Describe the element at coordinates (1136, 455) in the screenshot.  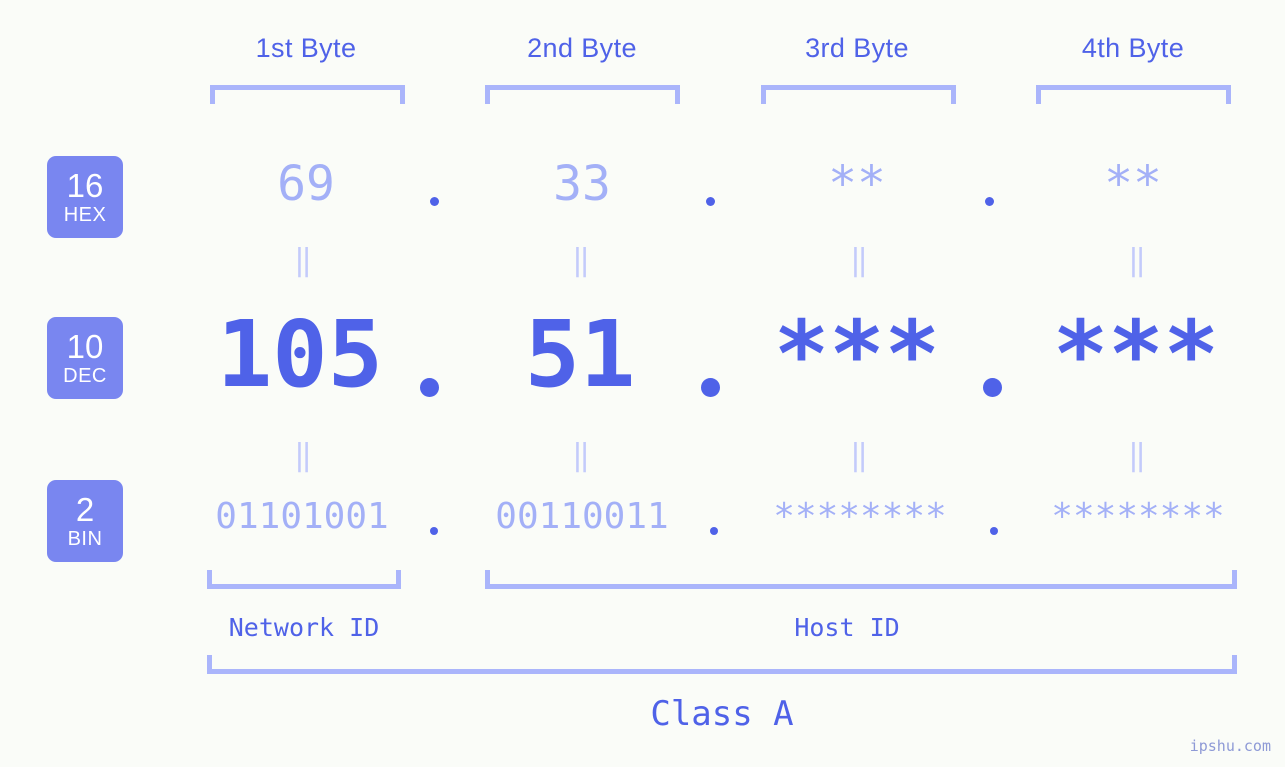
I see `equals-mark-dec-bin-4: ‖` at that location.